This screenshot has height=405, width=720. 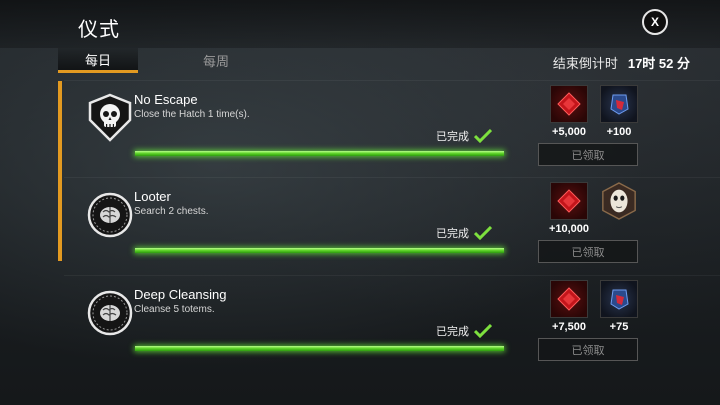 I want to click on countdown-label: 结束倒计时, so click(x=585, y=63).